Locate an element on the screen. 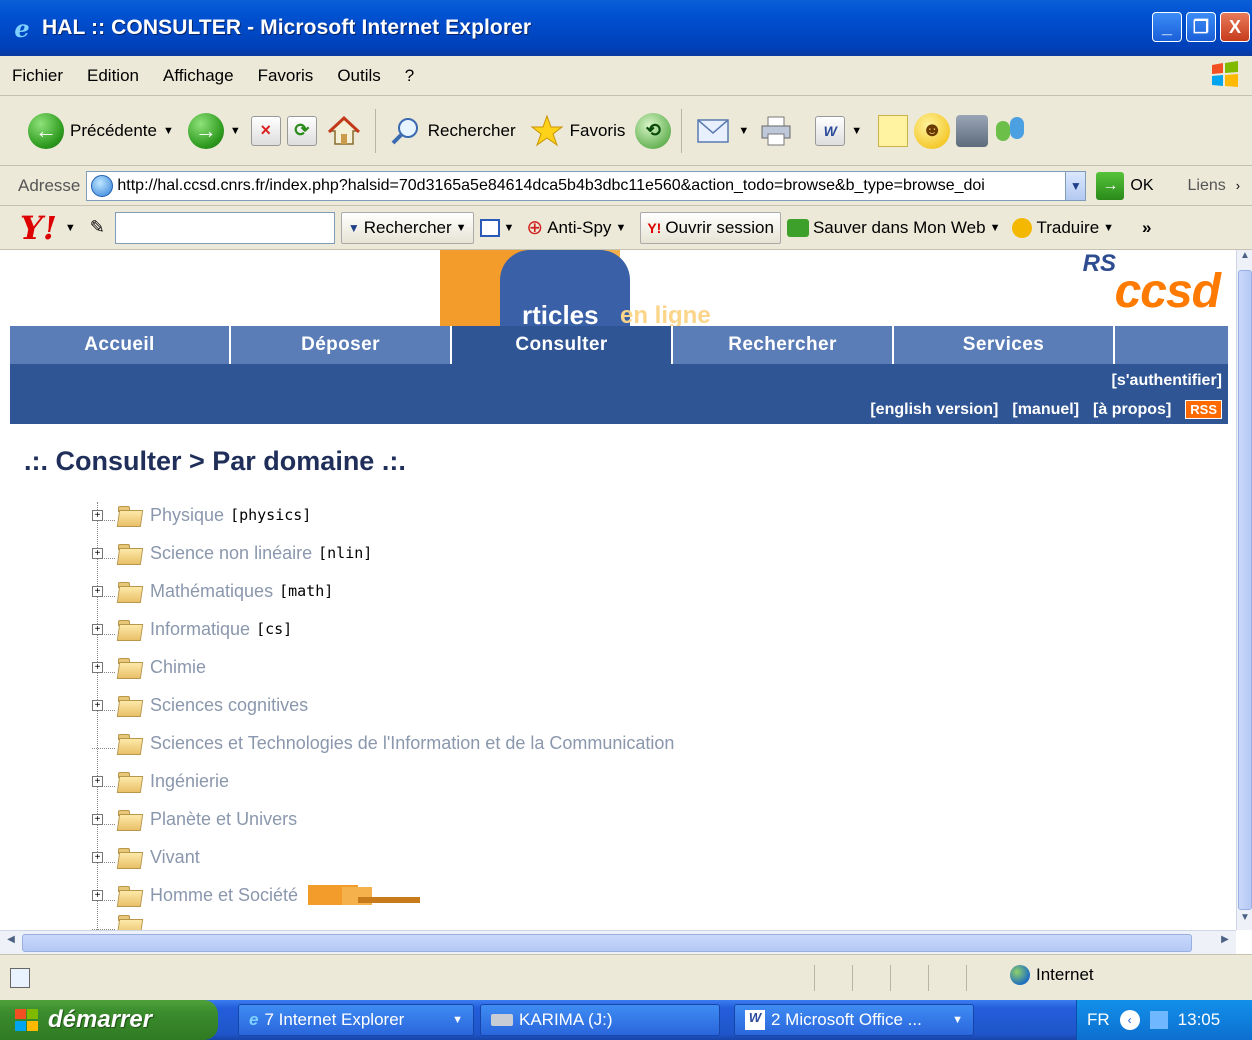 The height and width of the screenshot is (1040, 1252). history-icon: ⟲ is located at coordinates (653, 130).